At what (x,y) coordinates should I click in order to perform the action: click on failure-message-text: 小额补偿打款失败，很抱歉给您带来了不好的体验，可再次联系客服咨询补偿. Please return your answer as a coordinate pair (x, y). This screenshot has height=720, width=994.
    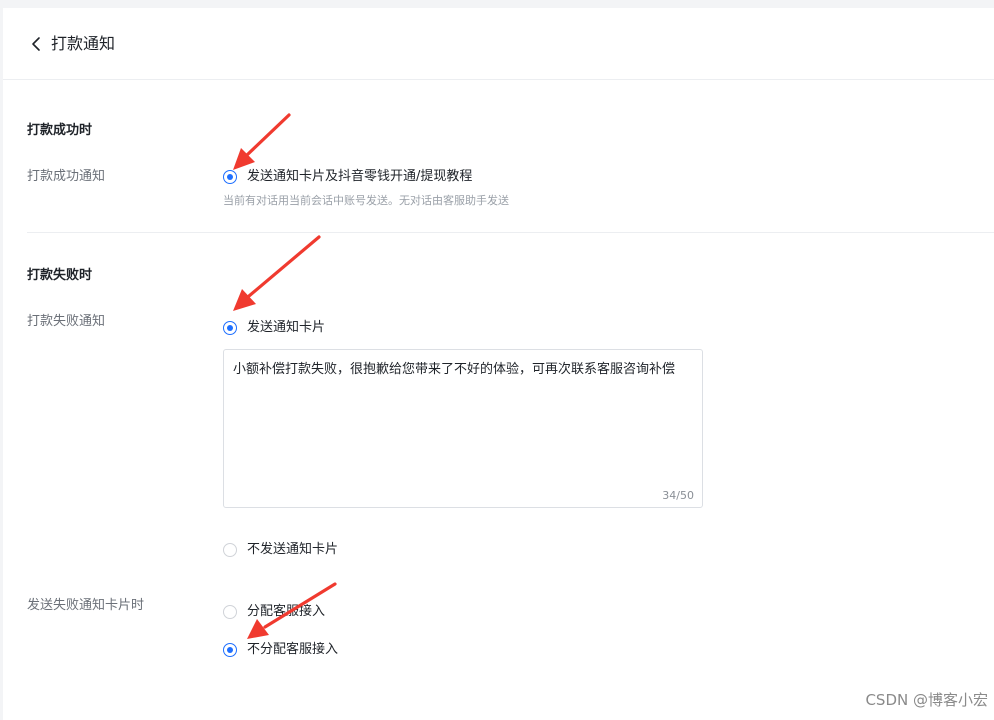
    Looking at the image, I should click on (454, 369).